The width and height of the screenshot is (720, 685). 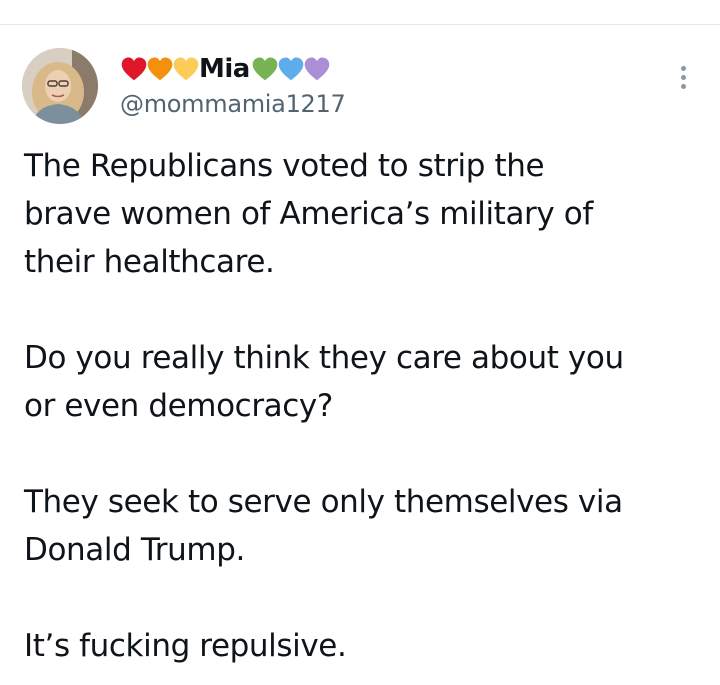 I want to click on author-name: Mia, so click(x=224, y=69).